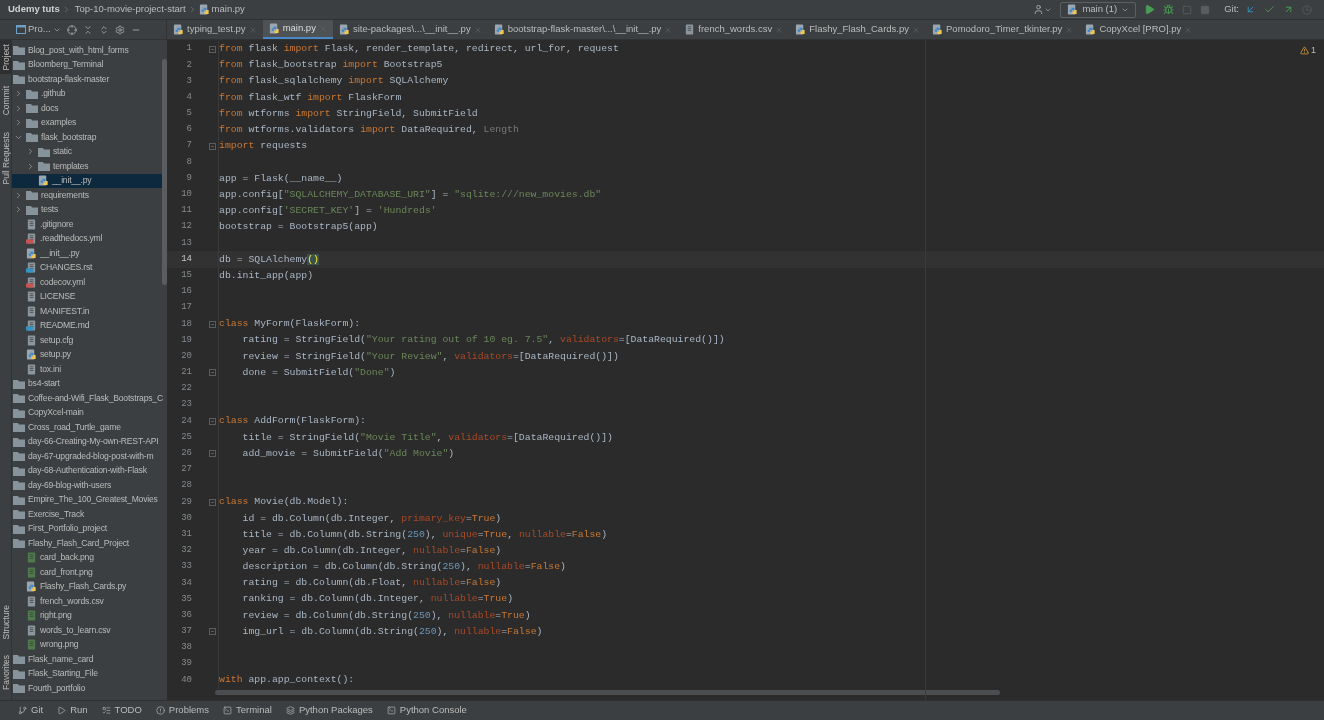  I want to click on tool-window-button: Git, so click(31, 710).